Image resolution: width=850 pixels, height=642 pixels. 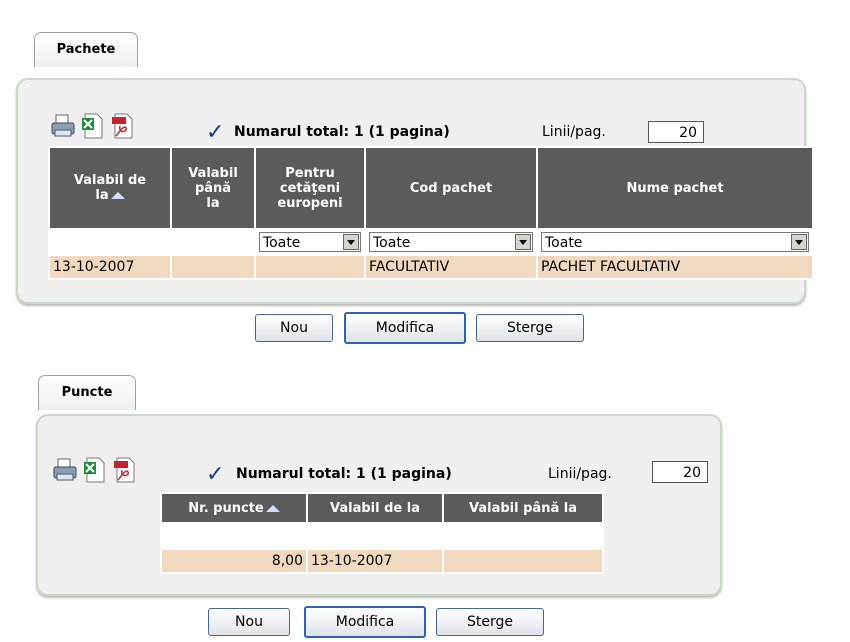 I want to click on filter-nume-select: Toate, so click(x=675, y=242).